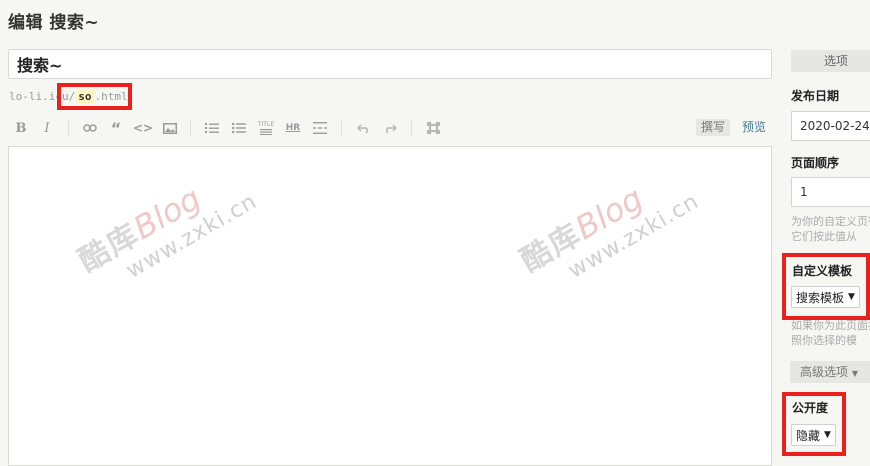  What do you see at coordinates (390, 64) in the screenshot?
I see `title-input` at bounding box center [390, 64].